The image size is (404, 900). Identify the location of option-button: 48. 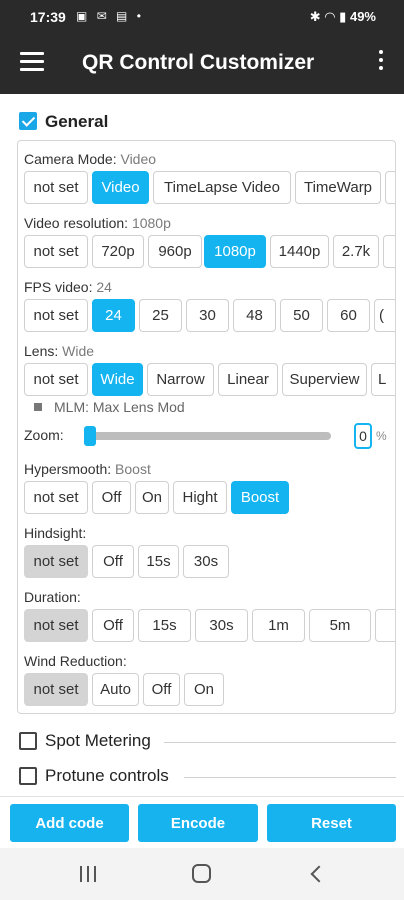
(254, 315).